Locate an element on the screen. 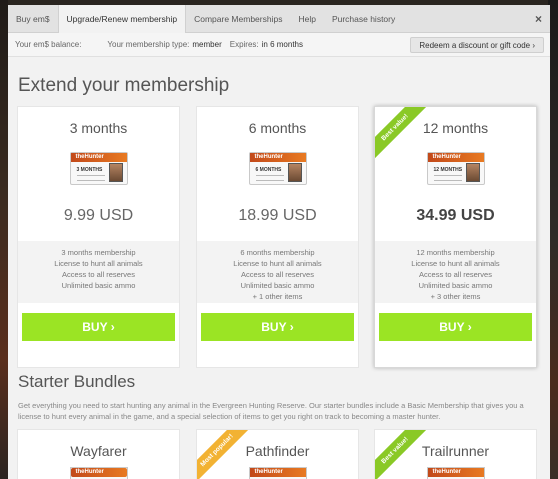 This screenshot has width=558, height=479. plan-name: 3 months is located at coordinates (98, 128).